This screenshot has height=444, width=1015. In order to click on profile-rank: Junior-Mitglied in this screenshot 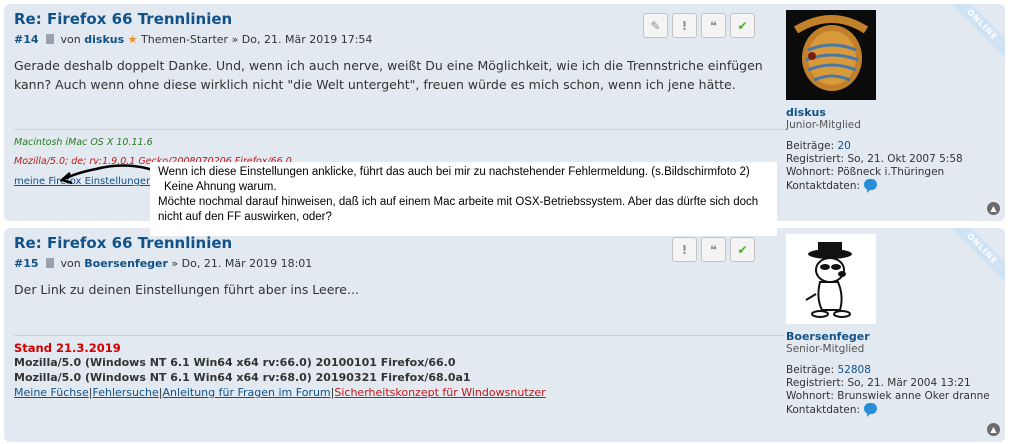, I will do `click(823, 125)`.